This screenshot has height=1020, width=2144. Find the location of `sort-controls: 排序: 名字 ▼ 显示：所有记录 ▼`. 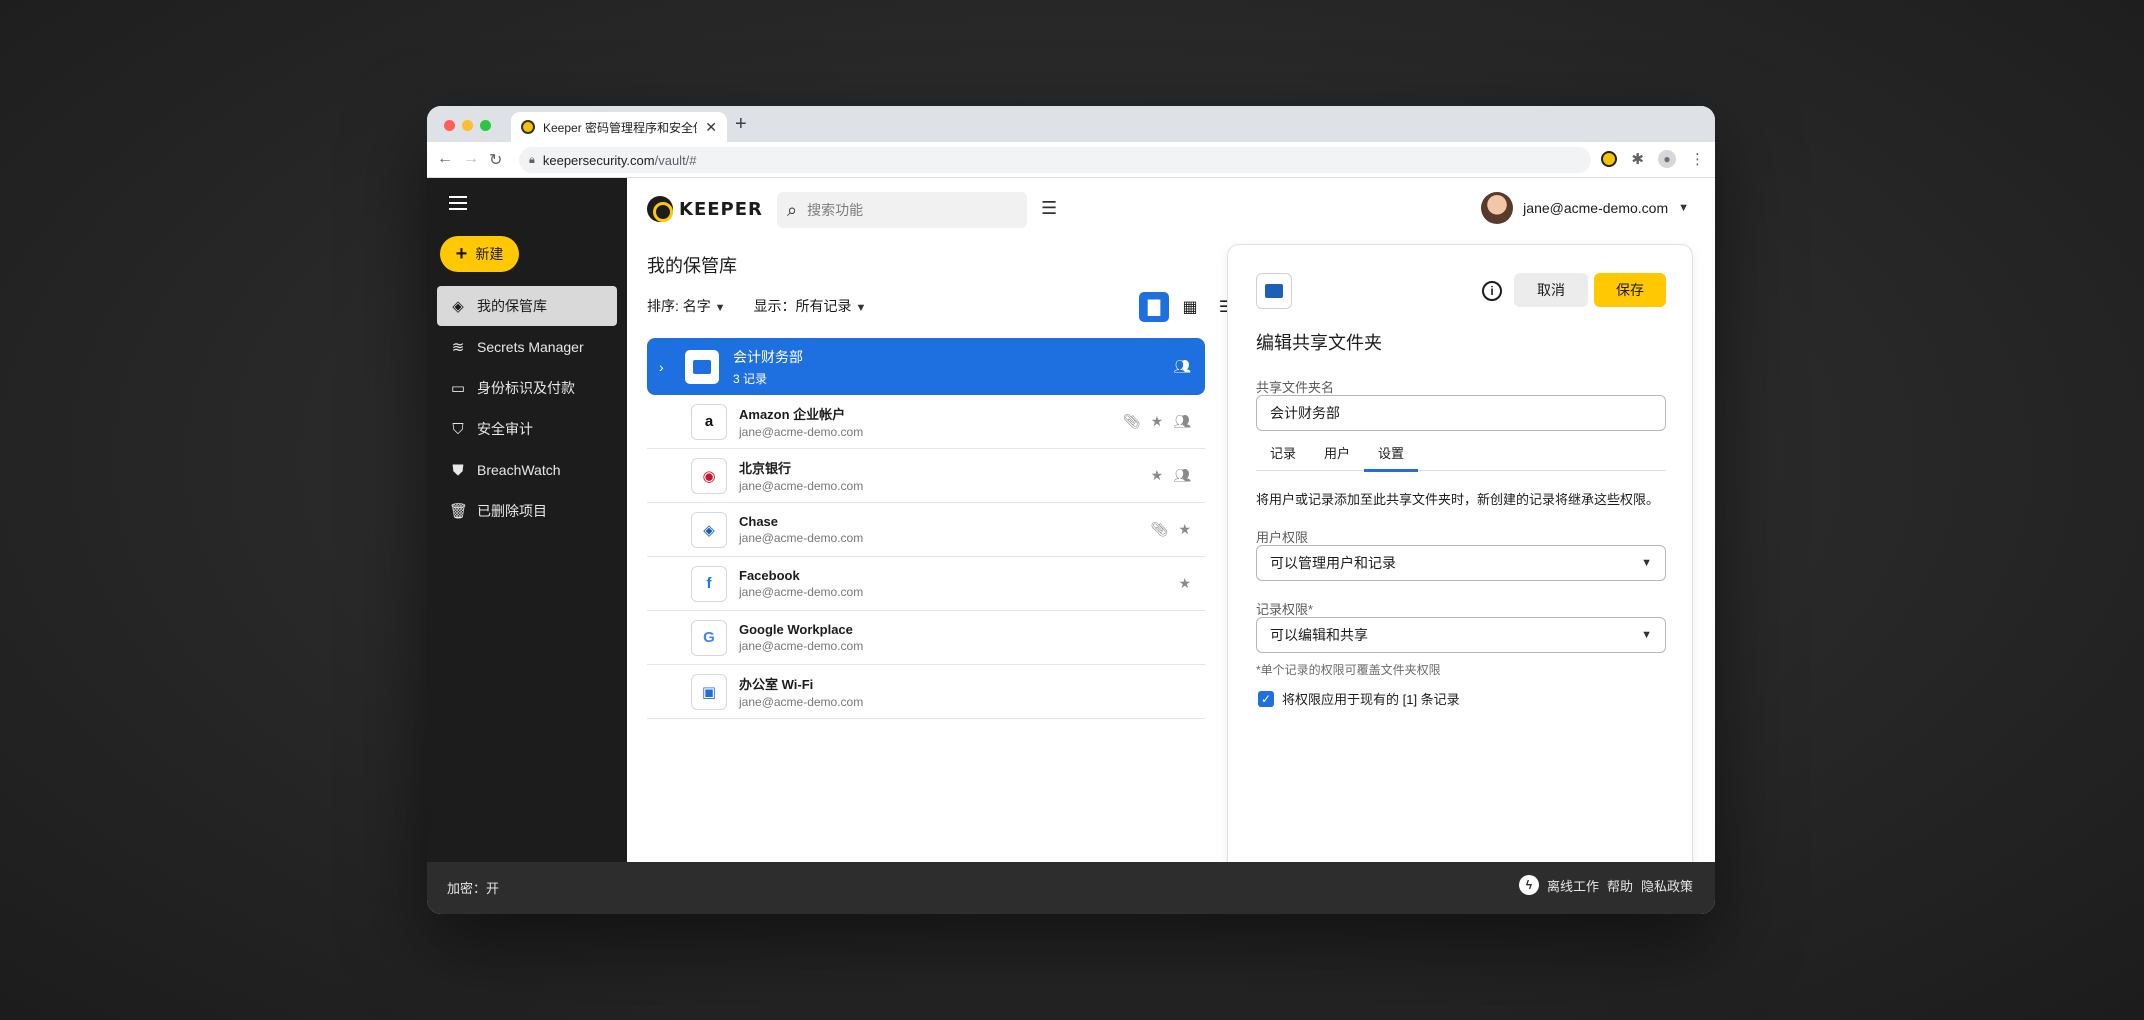

sort-controls: 排序: 名字 ▼ 显示：所有记录 ▼ is located at coordinates (756, 306).